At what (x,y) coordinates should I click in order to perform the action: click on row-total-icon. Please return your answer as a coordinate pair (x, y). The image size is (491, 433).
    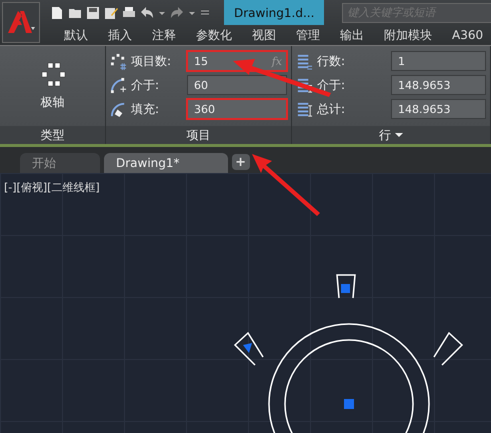
    Looking at the image, I should click on (304, 109).